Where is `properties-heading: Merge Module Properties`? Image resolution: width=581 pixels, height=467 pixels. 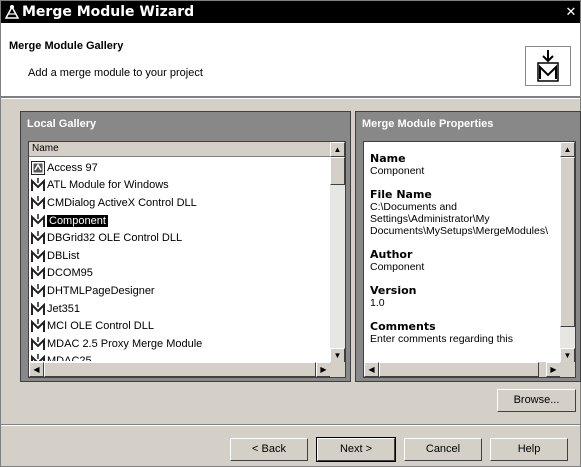
properties-heading: Merge Module Properties is located at coordinates (428, 124).